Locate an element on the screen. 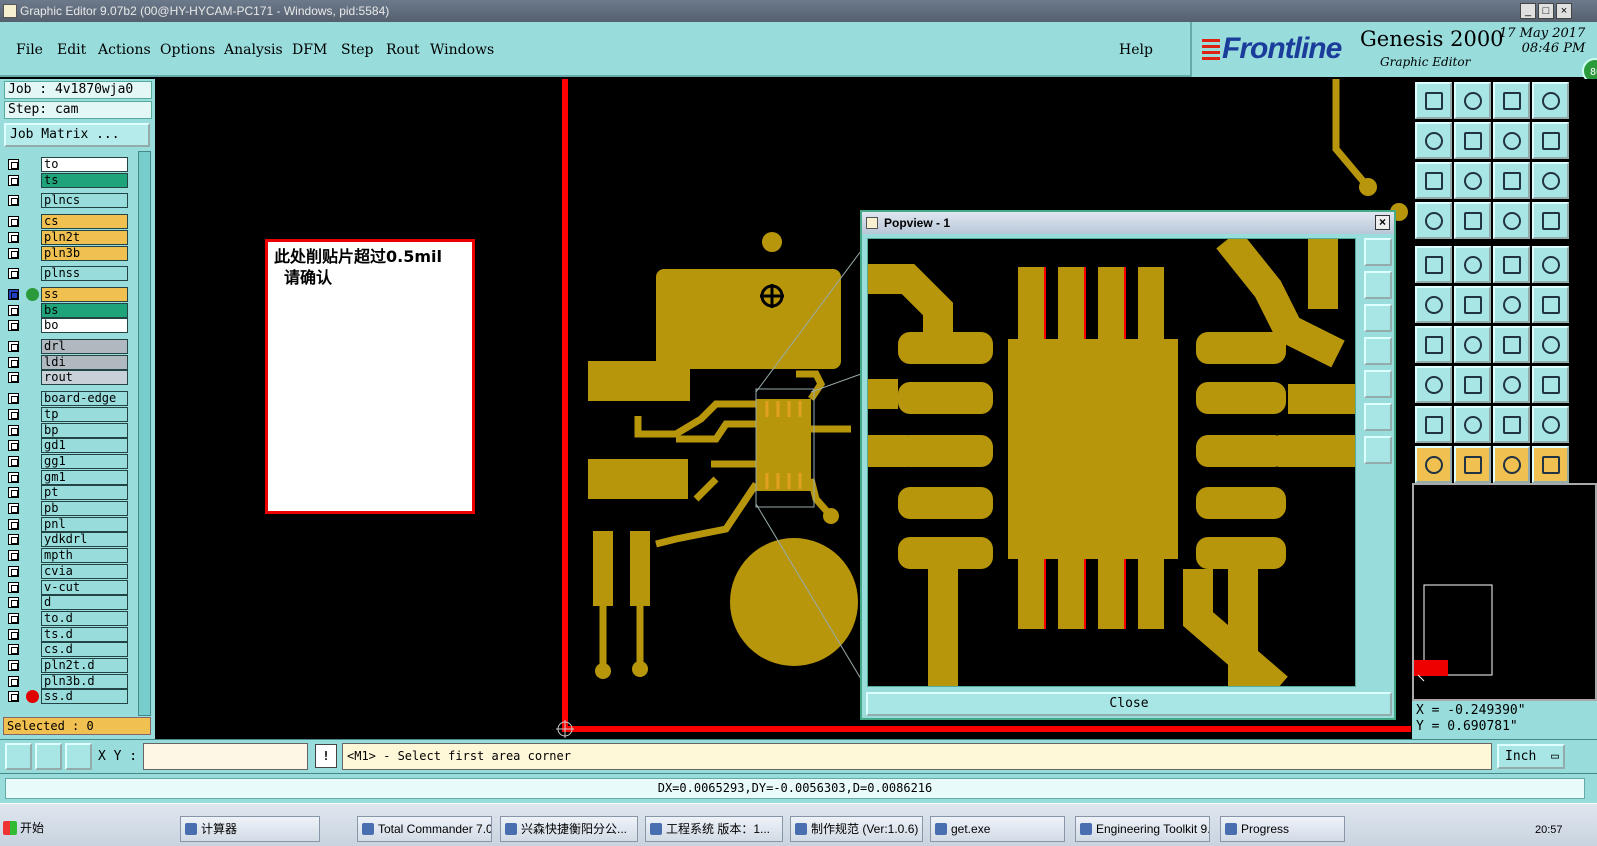 This screenshot has height=846, width=1597. pad-button is located at coordinates (1550, 264).